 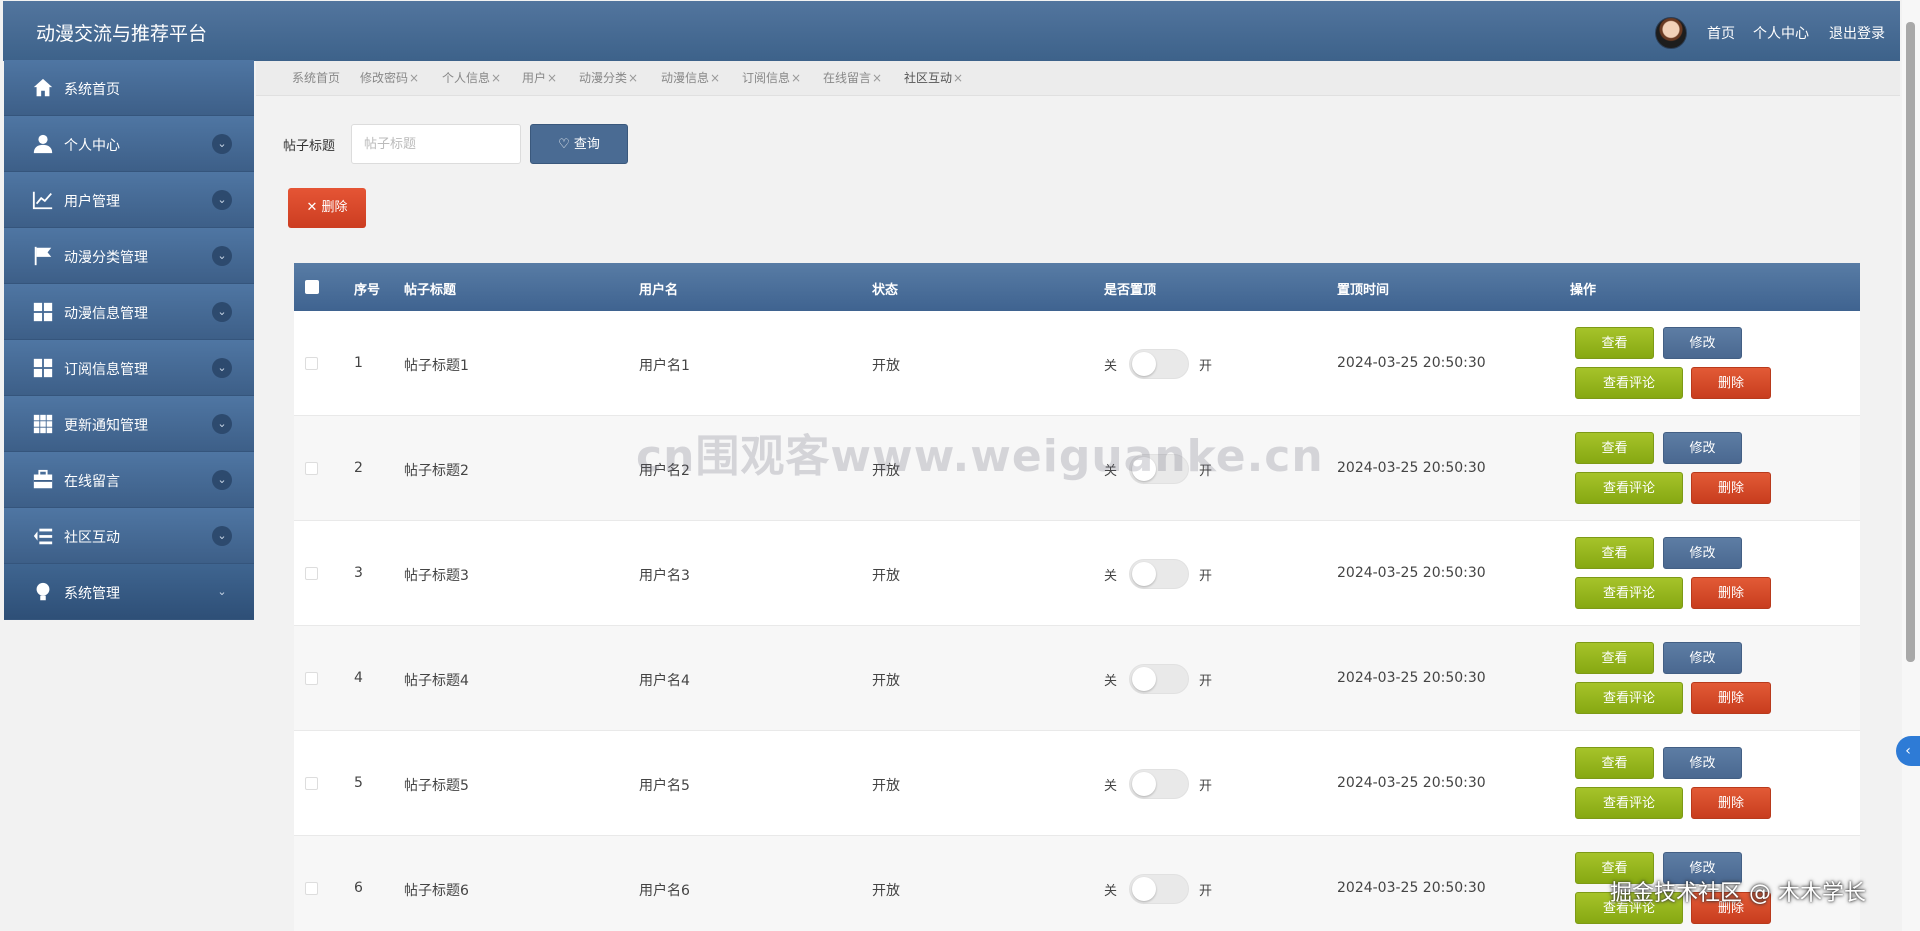 What do you see at coordinates (129, 592) in the screenshot?
I see `sidebar-item-system: 系统管理 ⌄` at bounding box center [129, 592].